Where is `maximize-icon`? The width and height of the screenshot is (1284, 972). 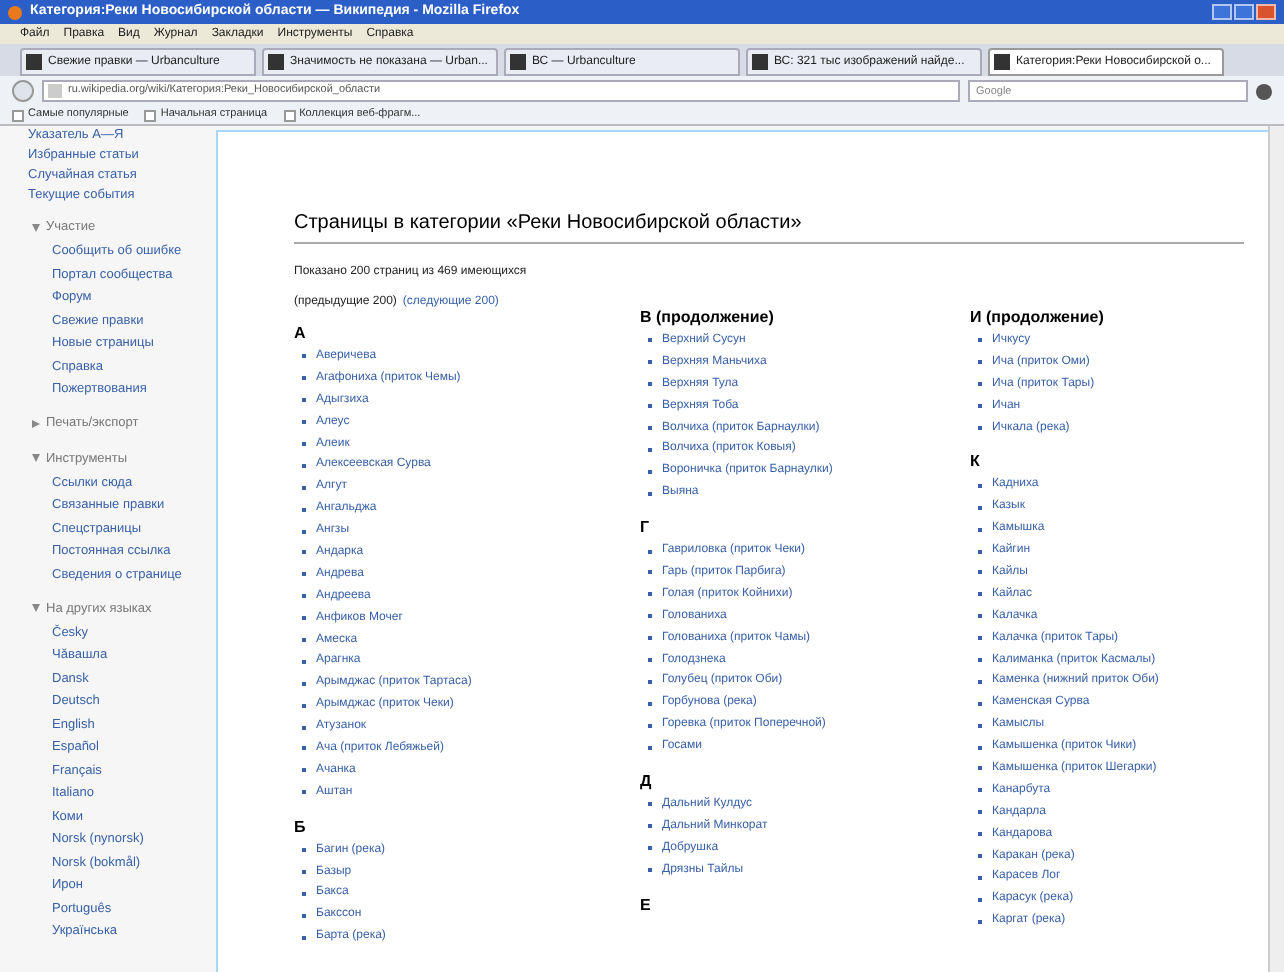 maximize-icon is located at coordinates (1244, 12).